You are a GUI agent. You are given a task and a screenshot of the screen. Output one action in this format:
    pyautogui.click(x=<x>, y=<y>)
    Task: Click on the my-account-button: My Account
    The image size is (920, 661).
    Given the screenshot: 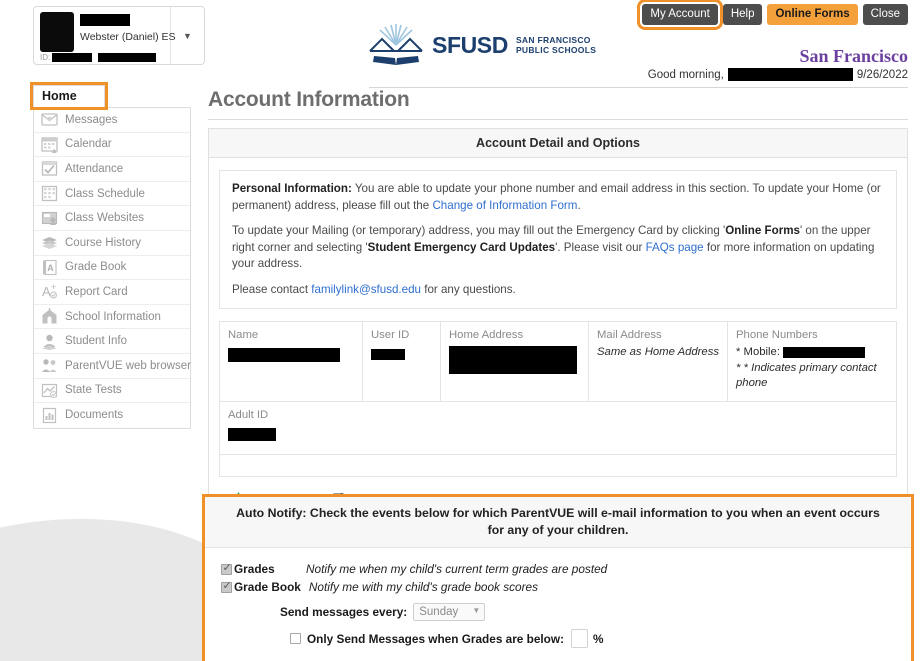 What is the action you would take?
    pyautogui.click(x=680, y=15)
    